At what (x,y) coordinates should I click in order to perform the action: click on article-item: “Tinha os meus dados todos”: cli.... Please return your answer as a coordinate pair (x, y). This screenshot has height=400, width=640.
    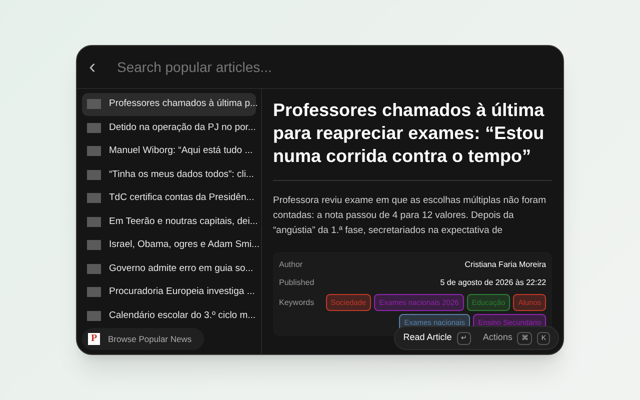
    Looking at the image, I should click on (169, 175).